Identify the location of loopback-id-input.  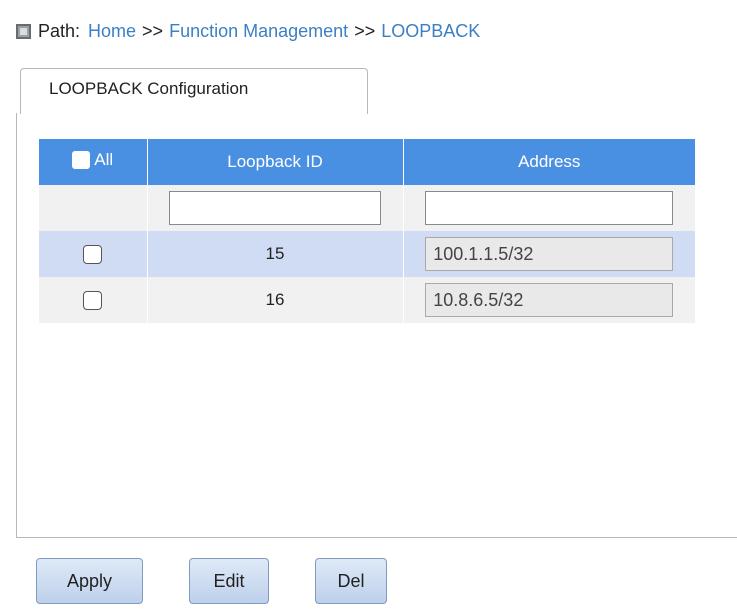
(275, 208).